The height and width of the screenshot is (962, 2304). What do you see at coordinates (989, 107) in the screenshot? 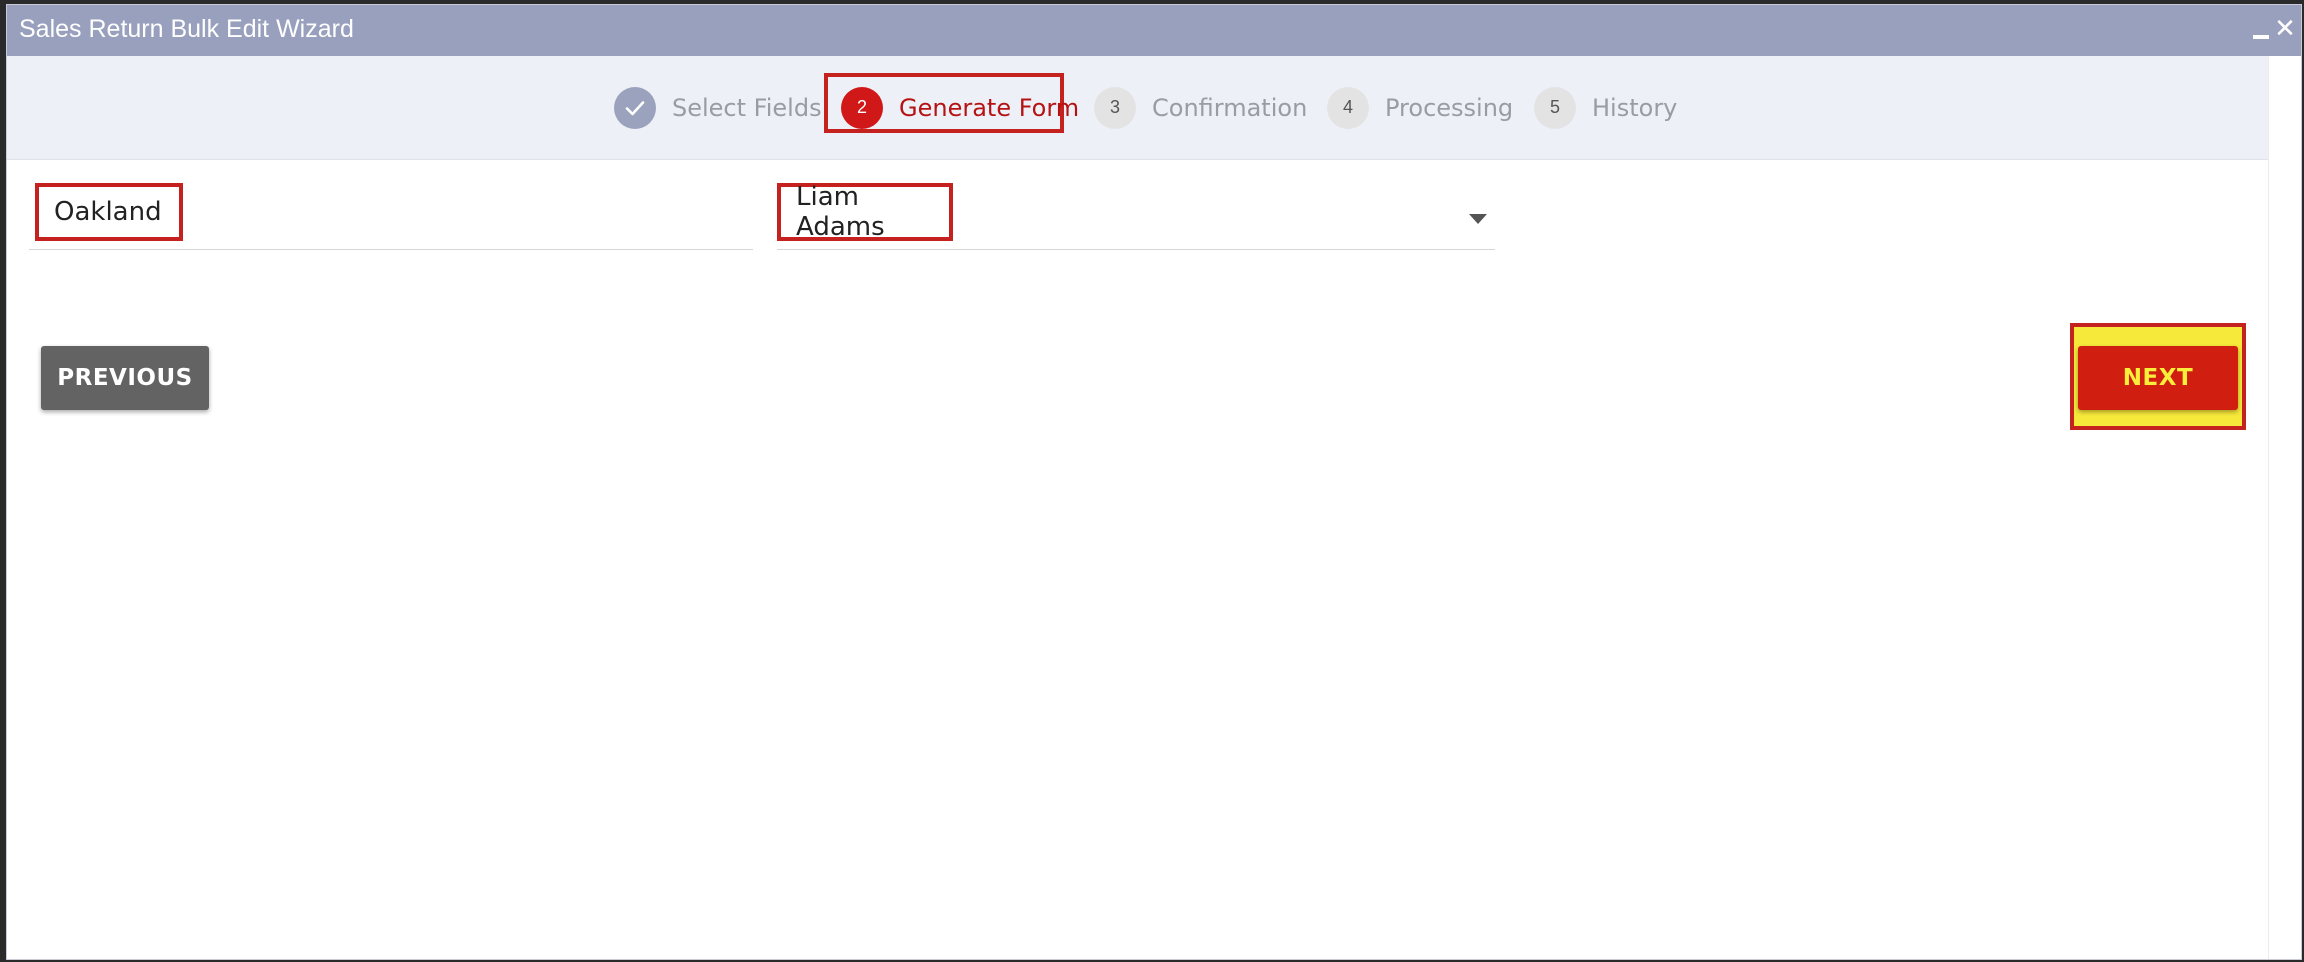
I see `step-label: Generate Form` at bounding box center [989, 107].